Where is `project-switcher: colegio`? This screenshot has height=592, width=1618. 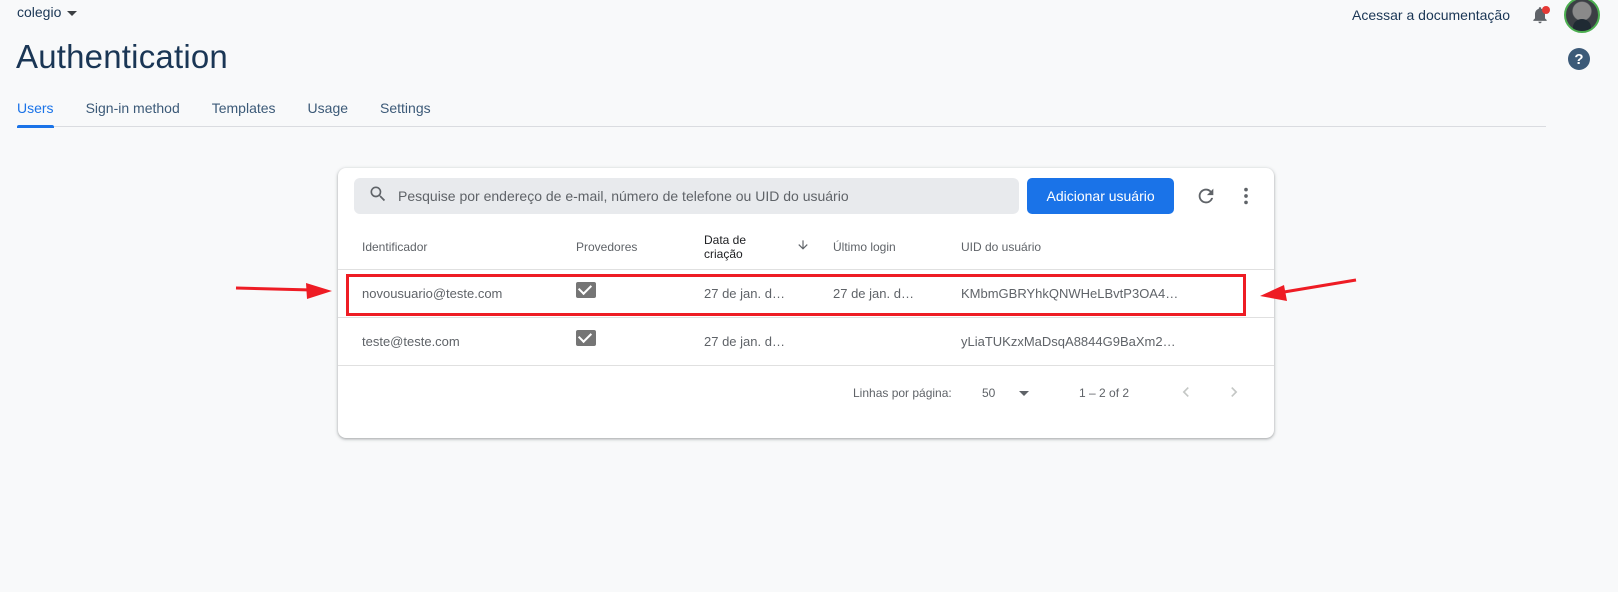 project-switcher: colegio is located at coordinates (47, 12).